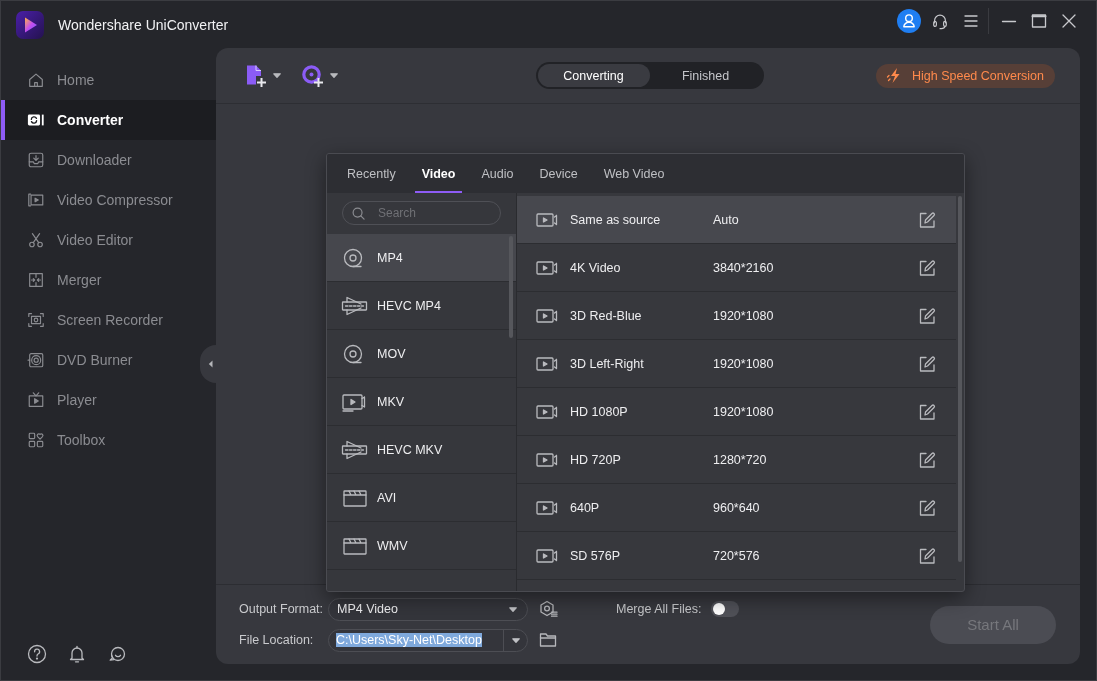 Image resolution: width=1097 pixels, height=681 pixels. What do you see at coordinates (421, 213) in the screenshot?
I see `search-field: Search` at bounding box center [421, 213].